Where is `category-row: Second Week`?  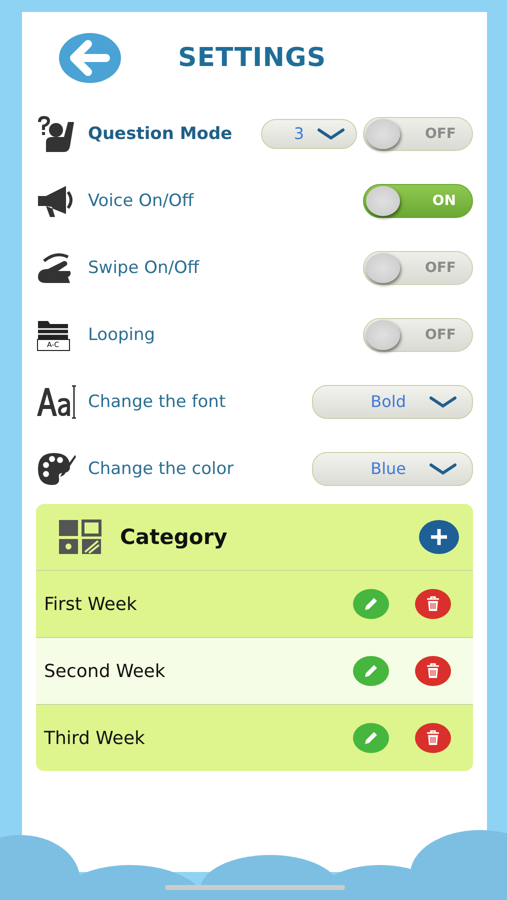
category-row: Second Week is located at coordinates (254, 670).